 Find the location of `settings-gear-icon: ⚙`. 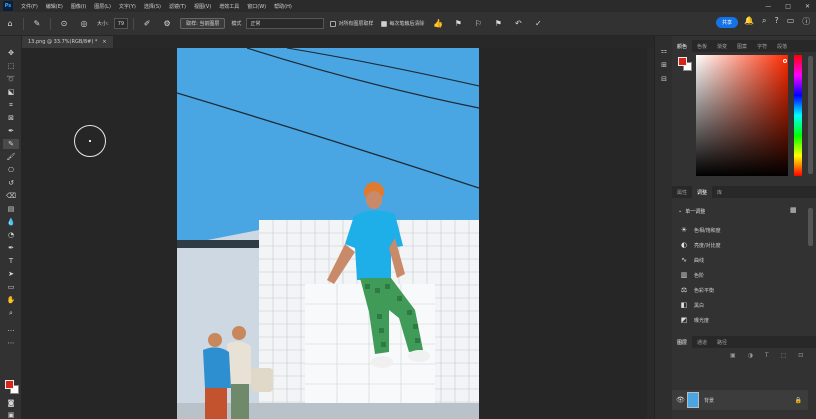

settings-gear-icon: ⚙ is located at coordinates (167, 24).